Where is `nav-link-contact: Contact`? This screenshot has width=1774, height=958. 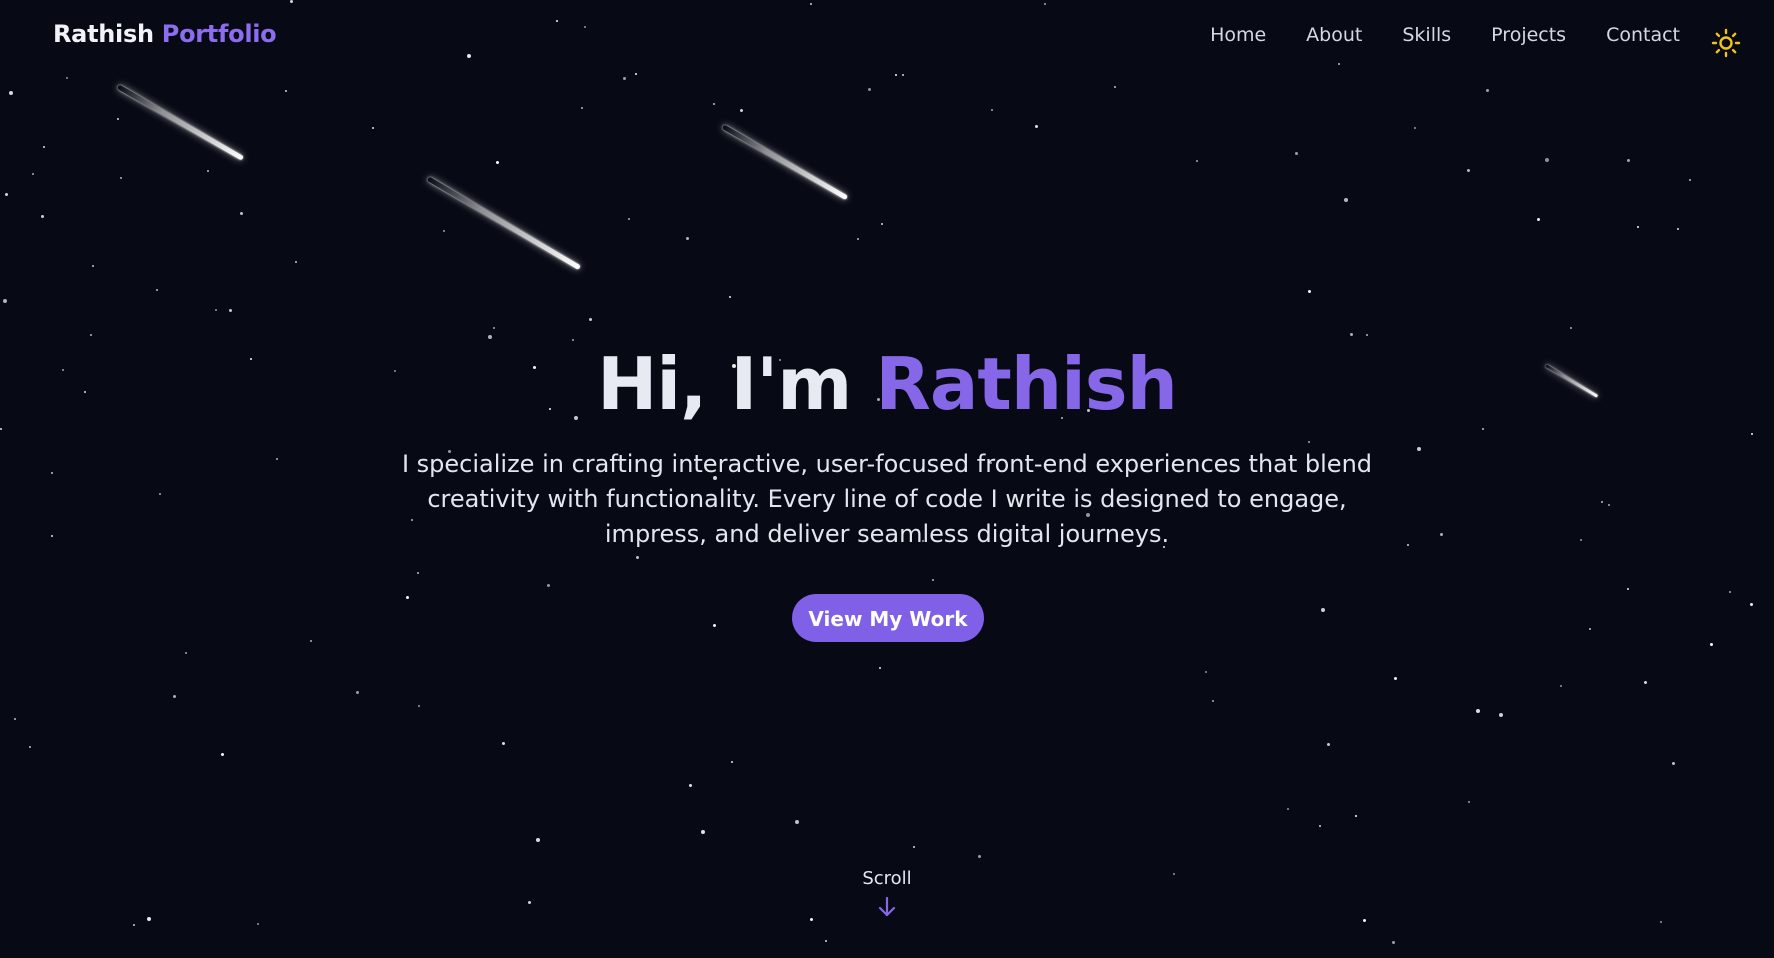 nav-link-contact: Contact is located at coordinates (1643, 35).